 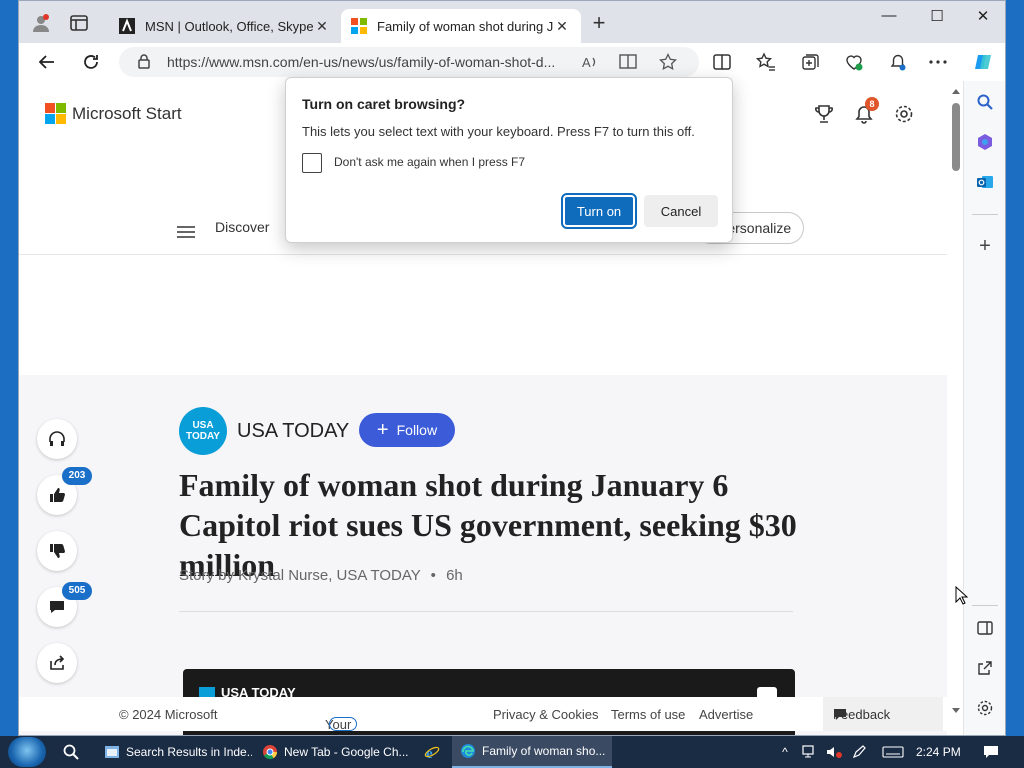 I want to click on page-notifications-icon: 8, so click(x=865, y=112).